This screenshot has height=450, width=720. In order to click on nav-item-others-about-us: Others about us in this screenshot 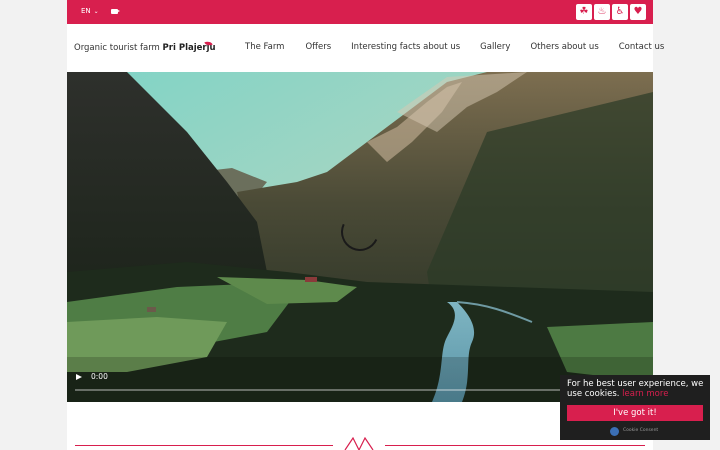, I will do `click(564, 47)`.